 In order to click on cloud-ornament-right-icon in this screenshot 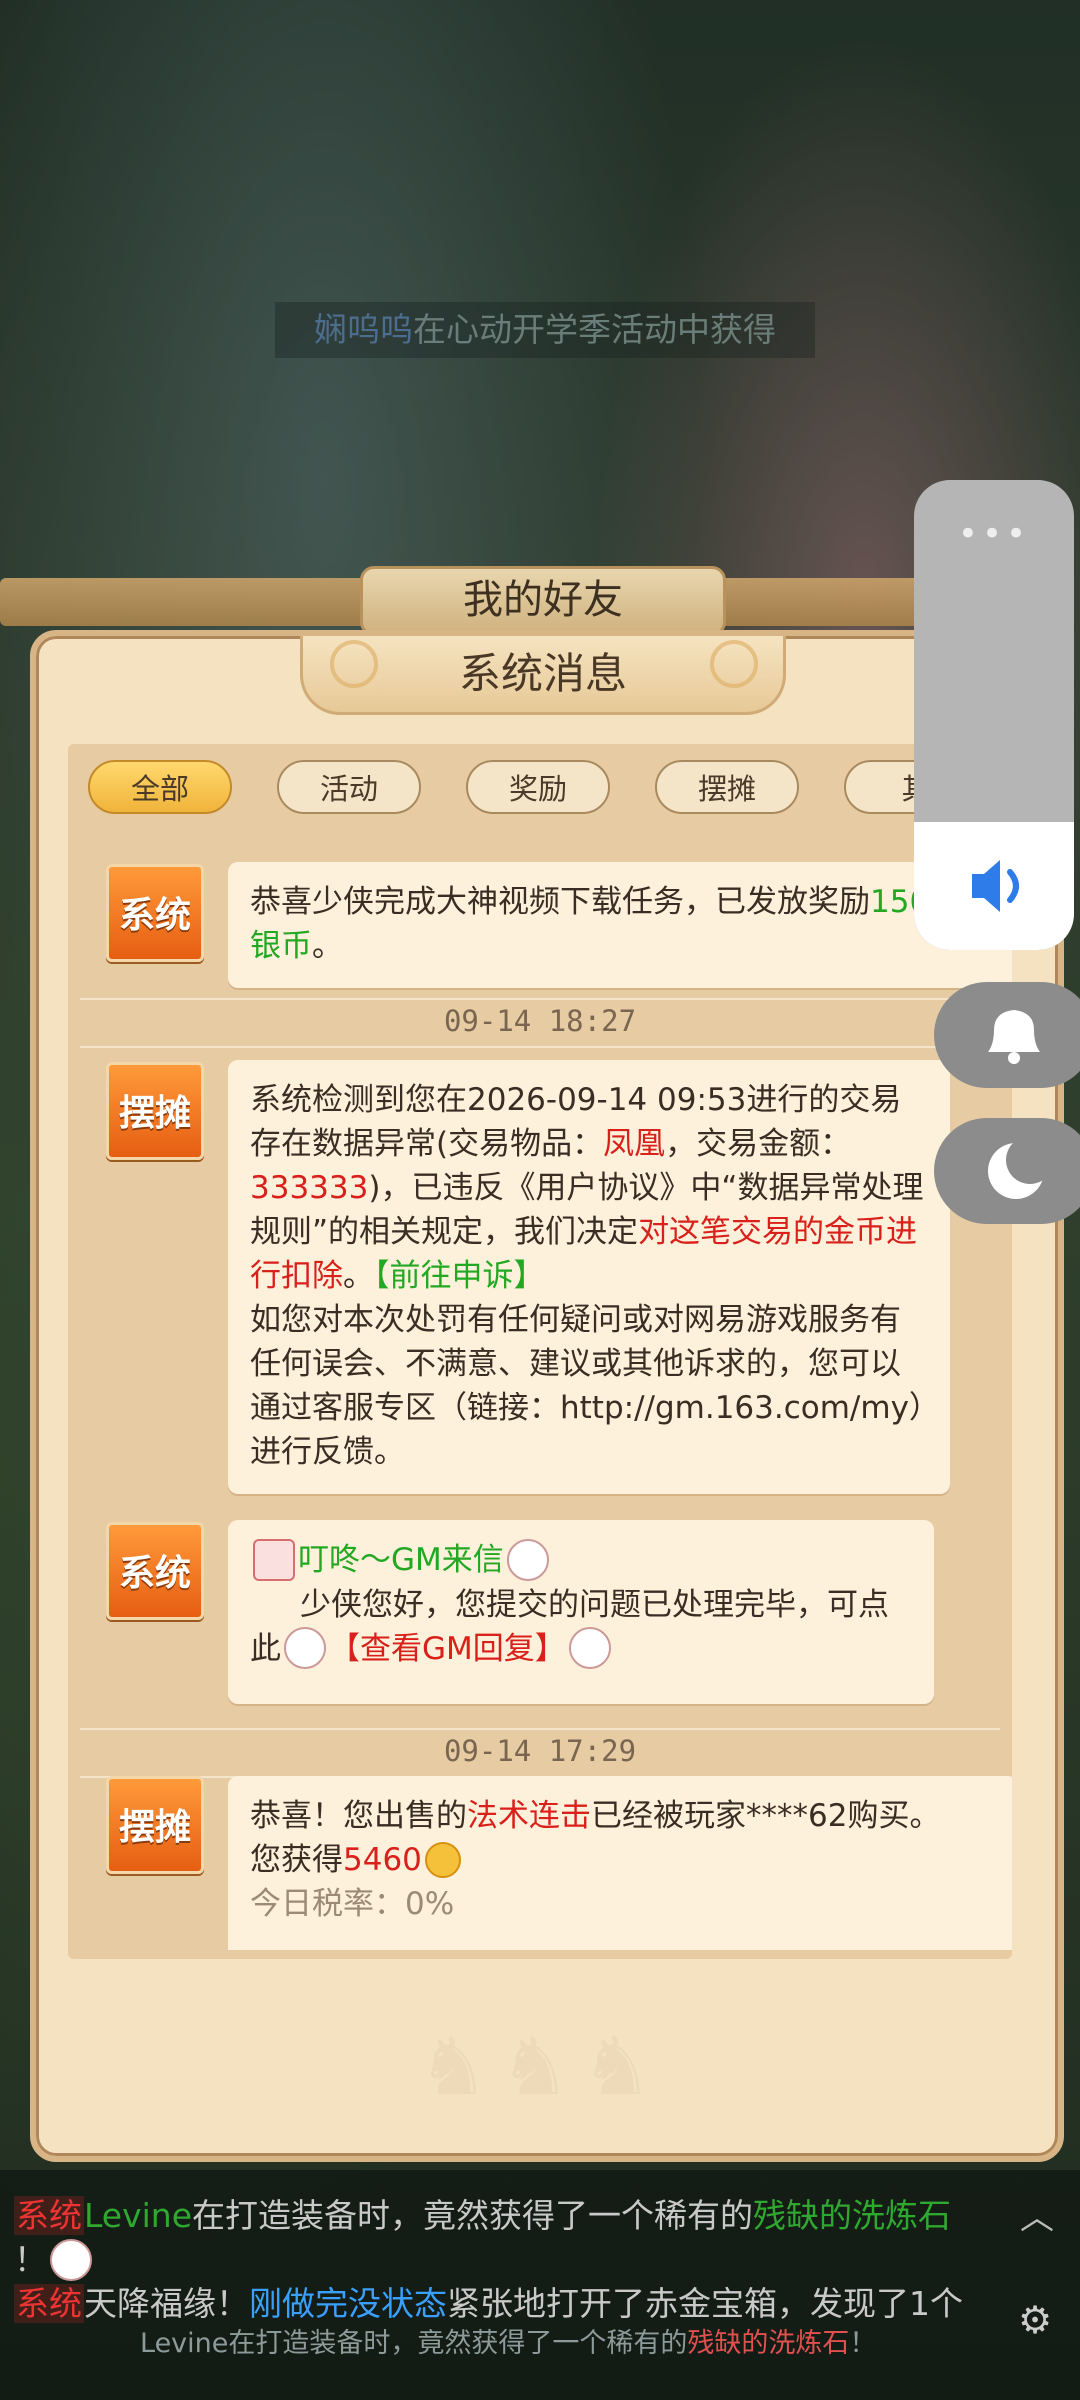, I will do `click(734, 664)`.